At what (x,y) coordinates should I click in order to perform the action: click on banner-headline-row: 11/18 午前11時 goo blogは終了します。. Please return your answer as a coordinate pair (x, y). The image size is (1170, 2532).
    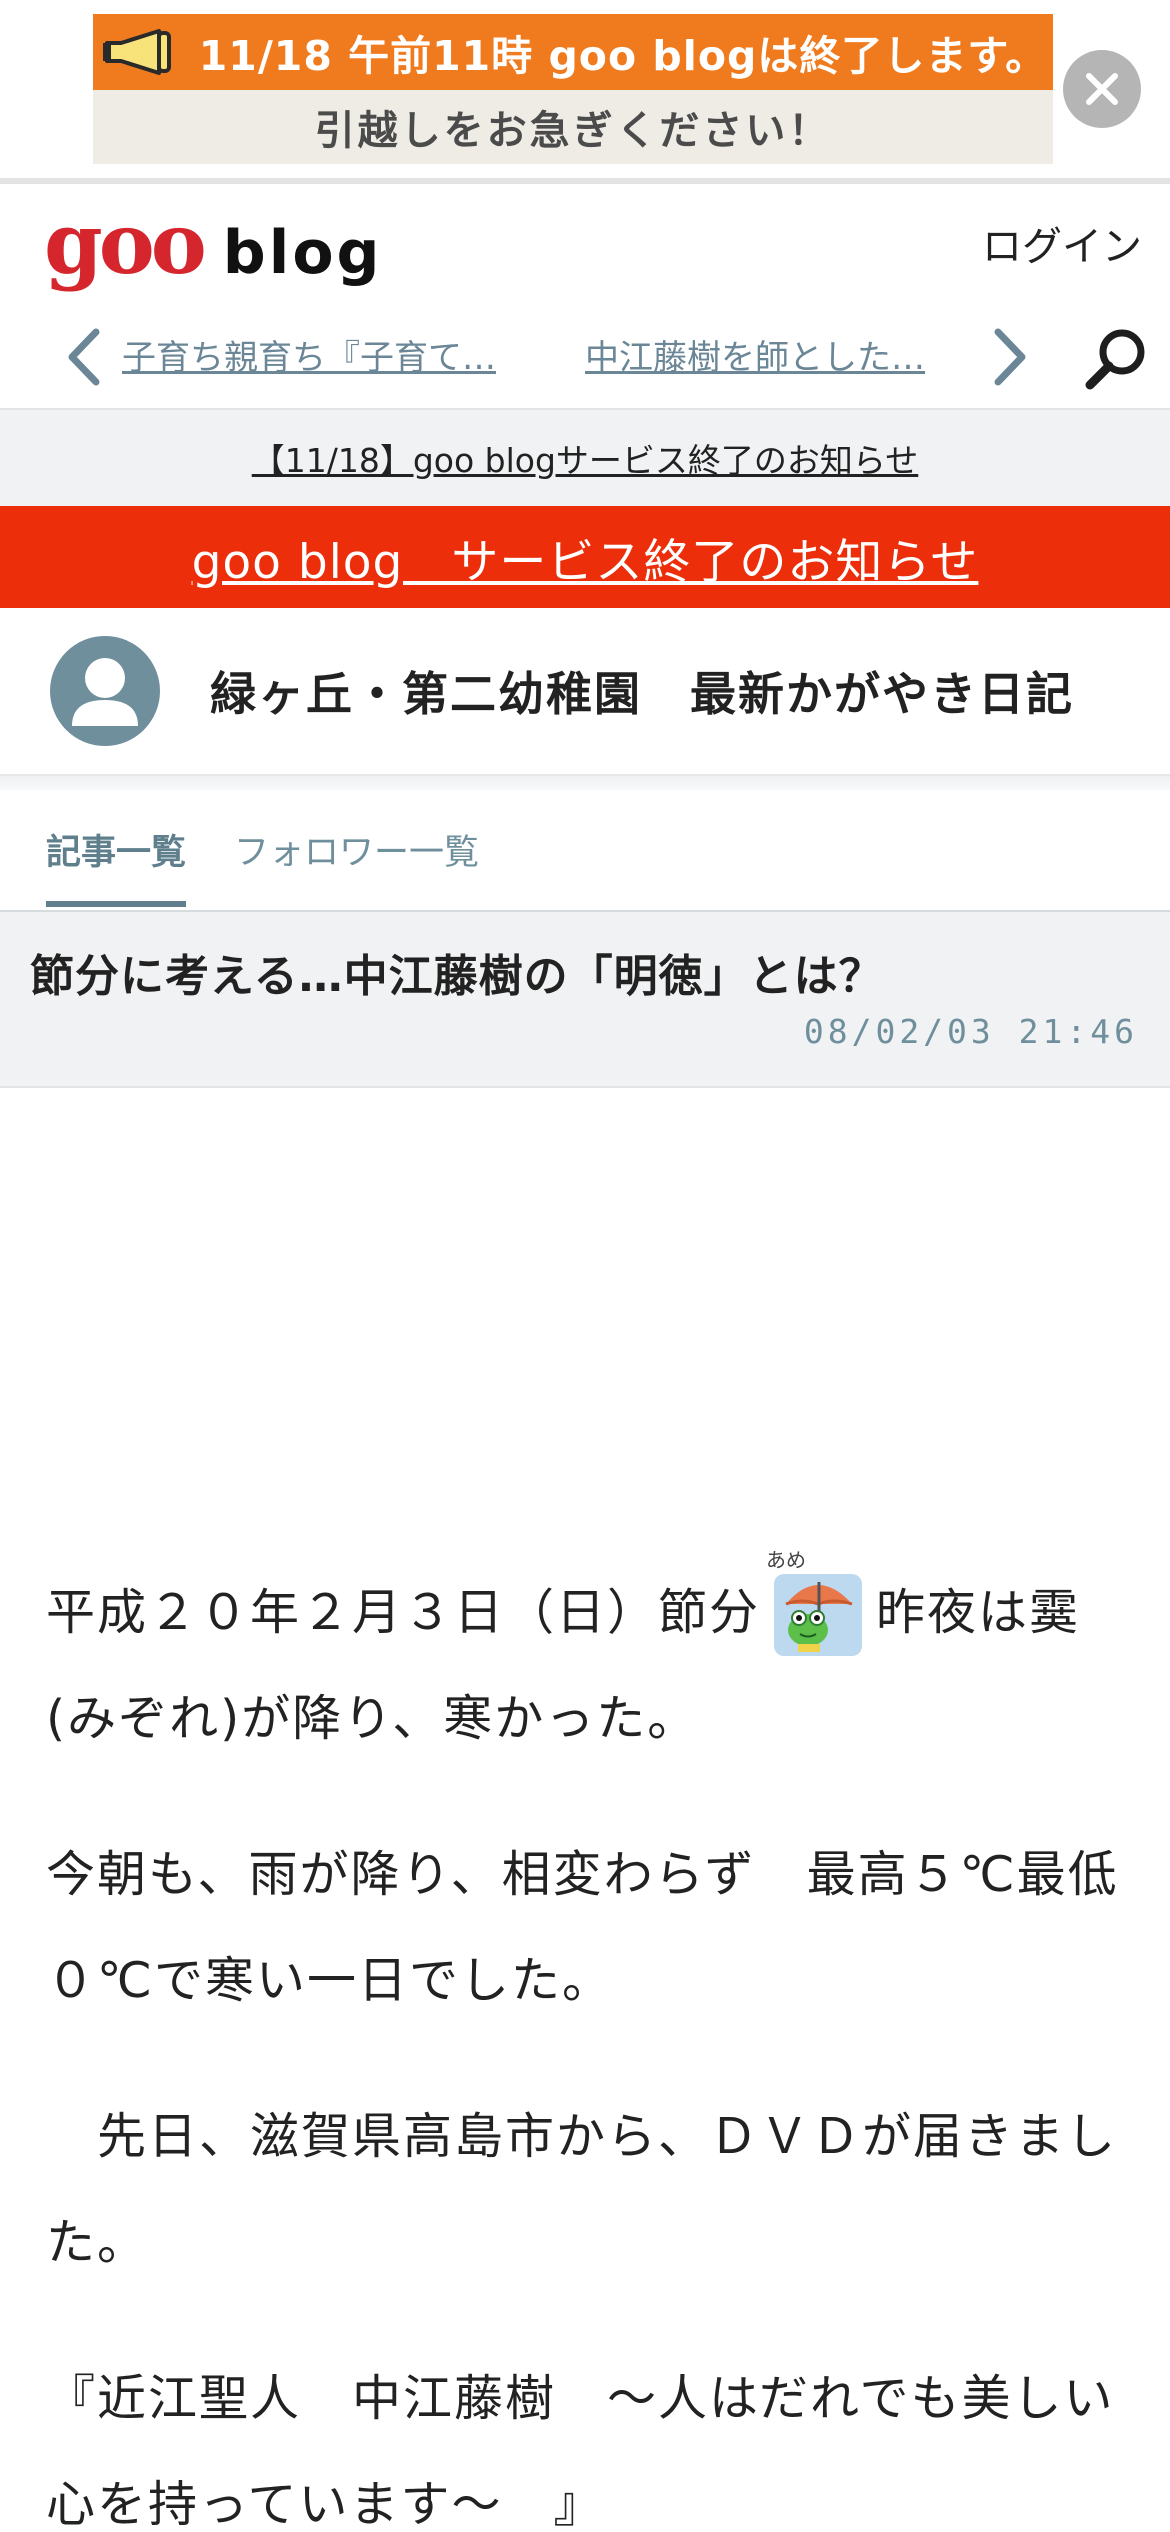
    Looking at the image, I should click on (573, 52).